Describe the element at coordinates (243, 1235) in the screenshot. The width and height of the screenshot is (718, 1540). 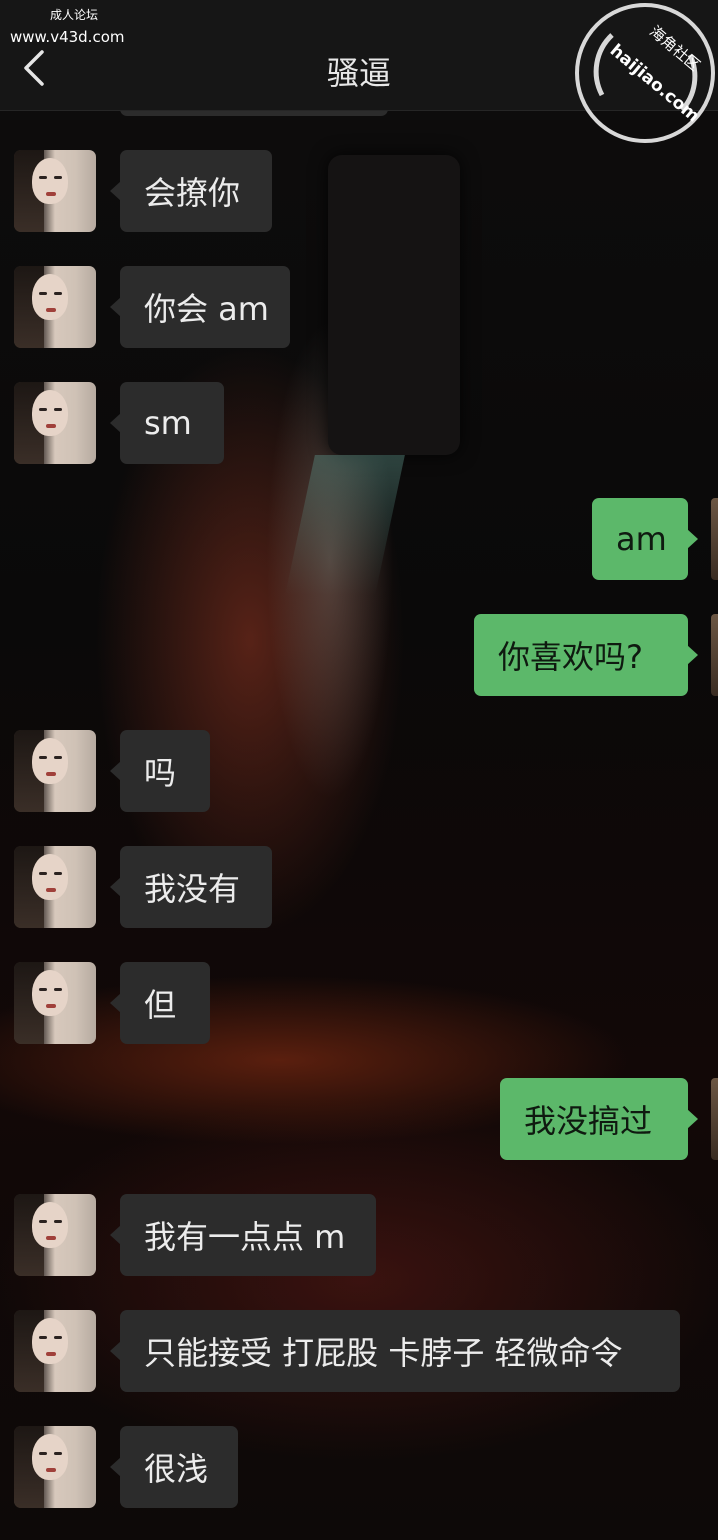
I see `incoming-message-bubble: 我有一点点 m` at that location.